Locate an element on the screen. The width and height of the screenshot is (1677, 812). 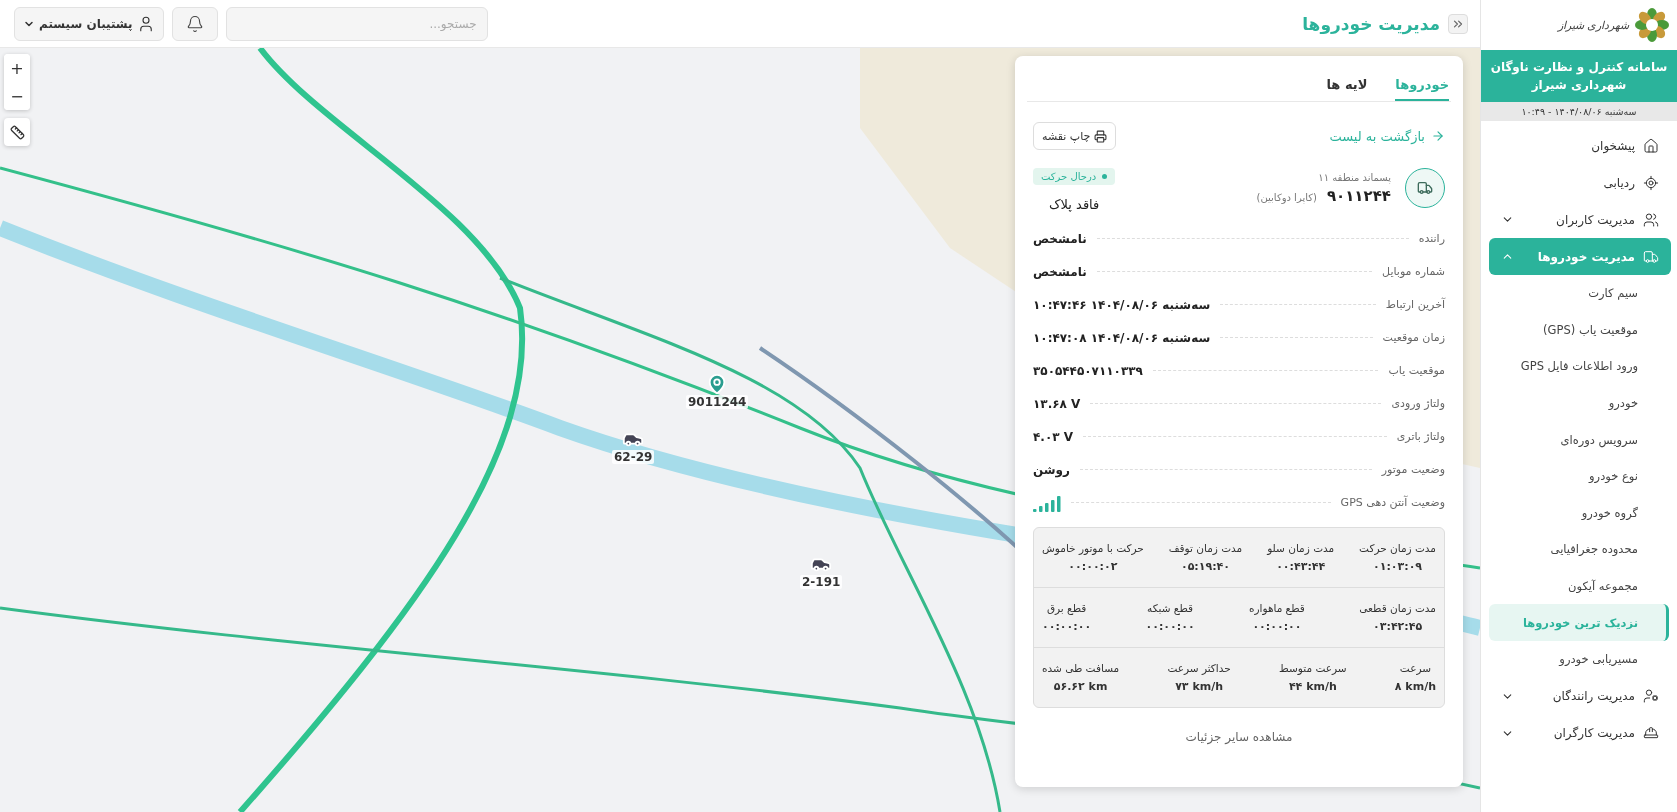
stat-value: ۰۳:۴۲:۴۵ is located at coordinates (1398, 626).